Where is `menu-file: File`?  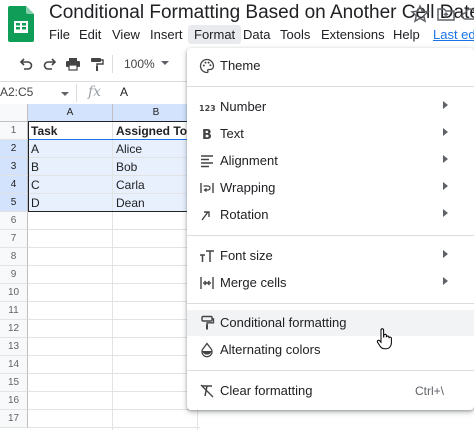
menu-file: File is located at coordinates (59, 34).